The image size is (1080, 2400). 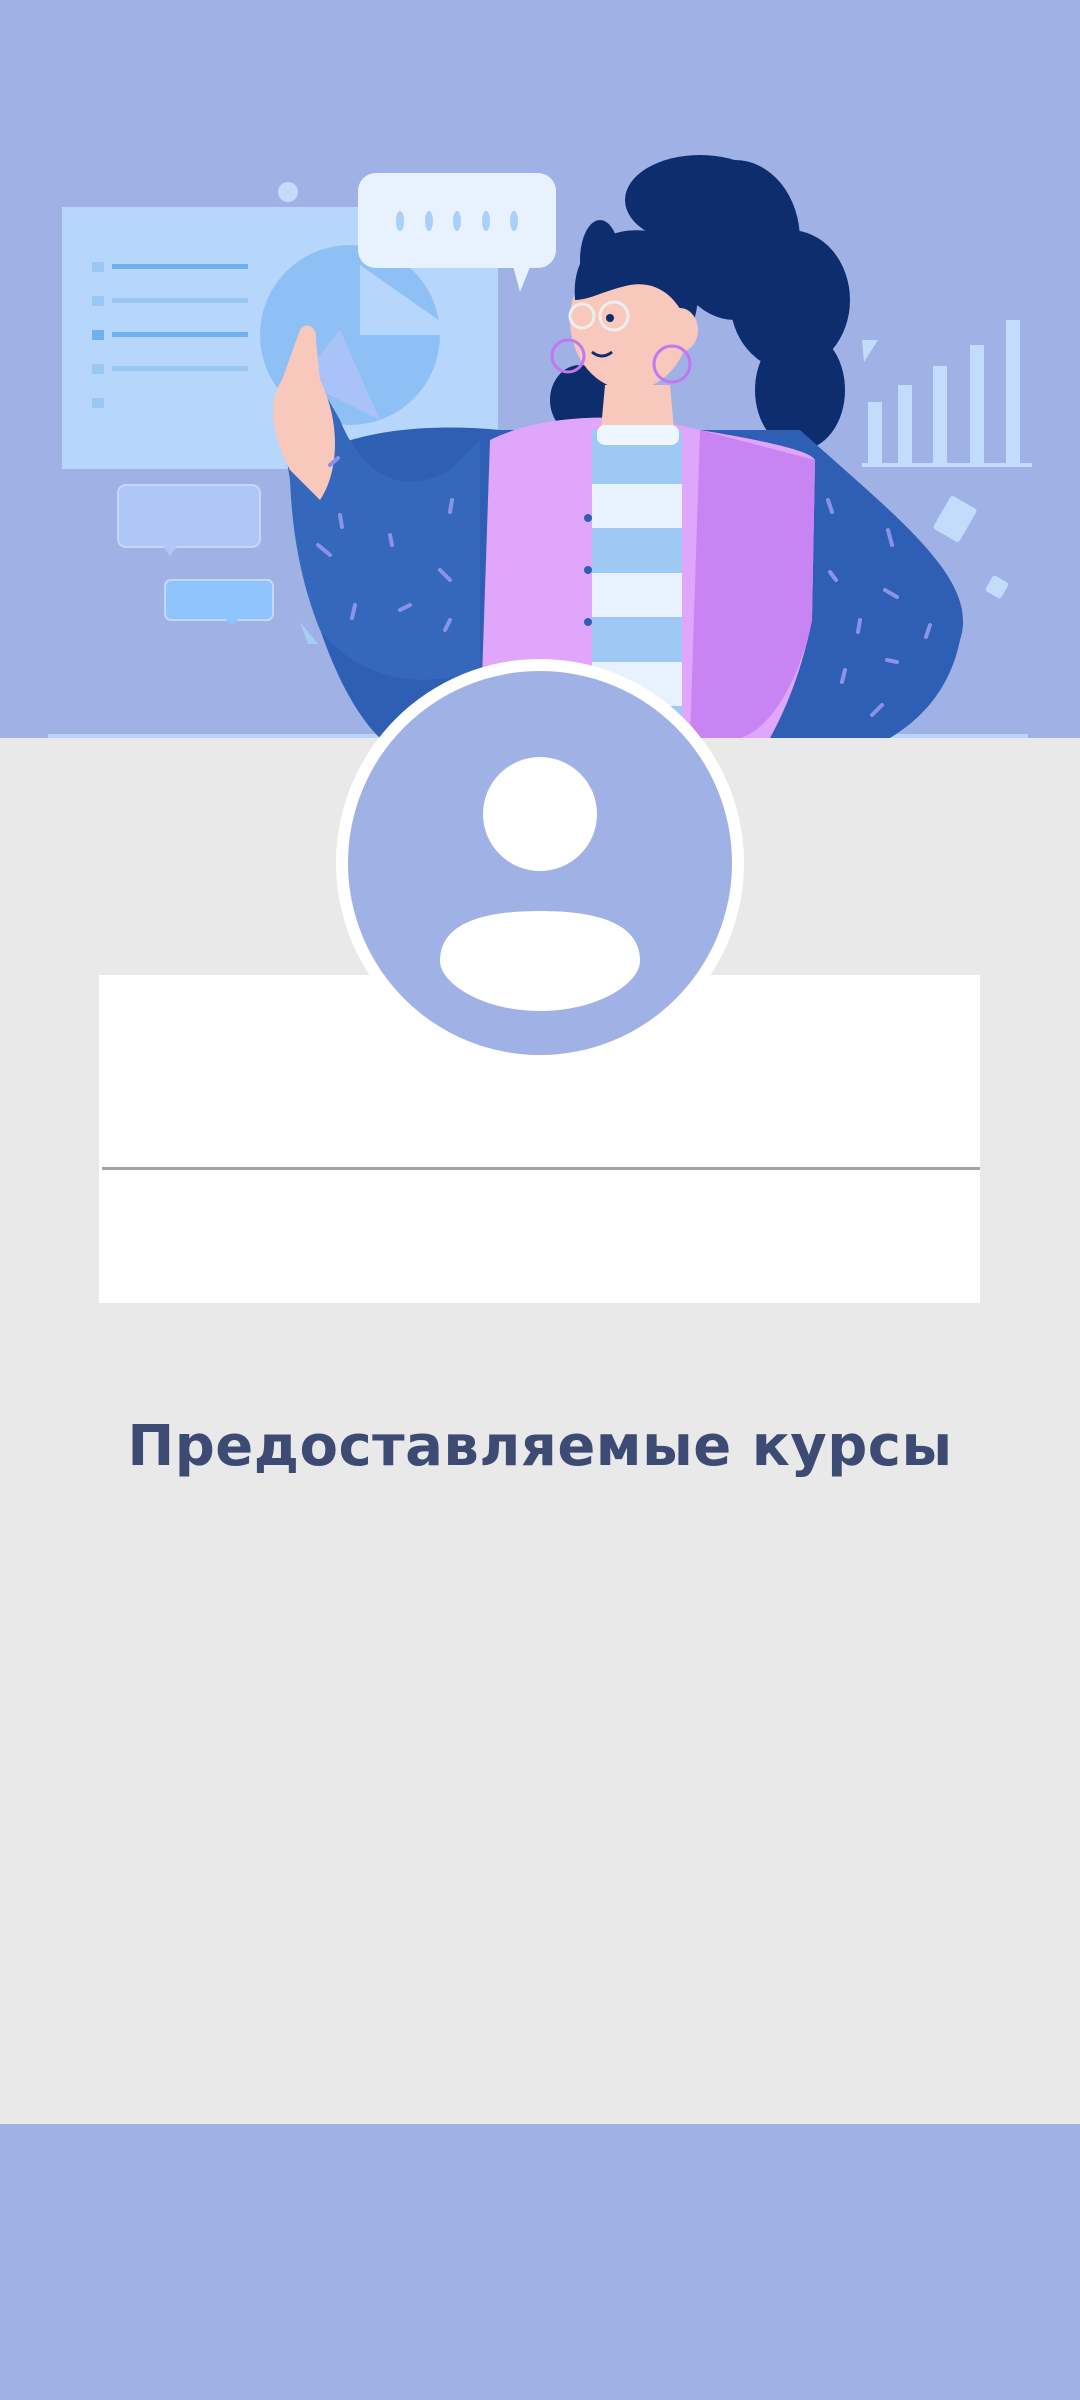 I want to click on user-avatar-icon, so click(x=540, y=884).